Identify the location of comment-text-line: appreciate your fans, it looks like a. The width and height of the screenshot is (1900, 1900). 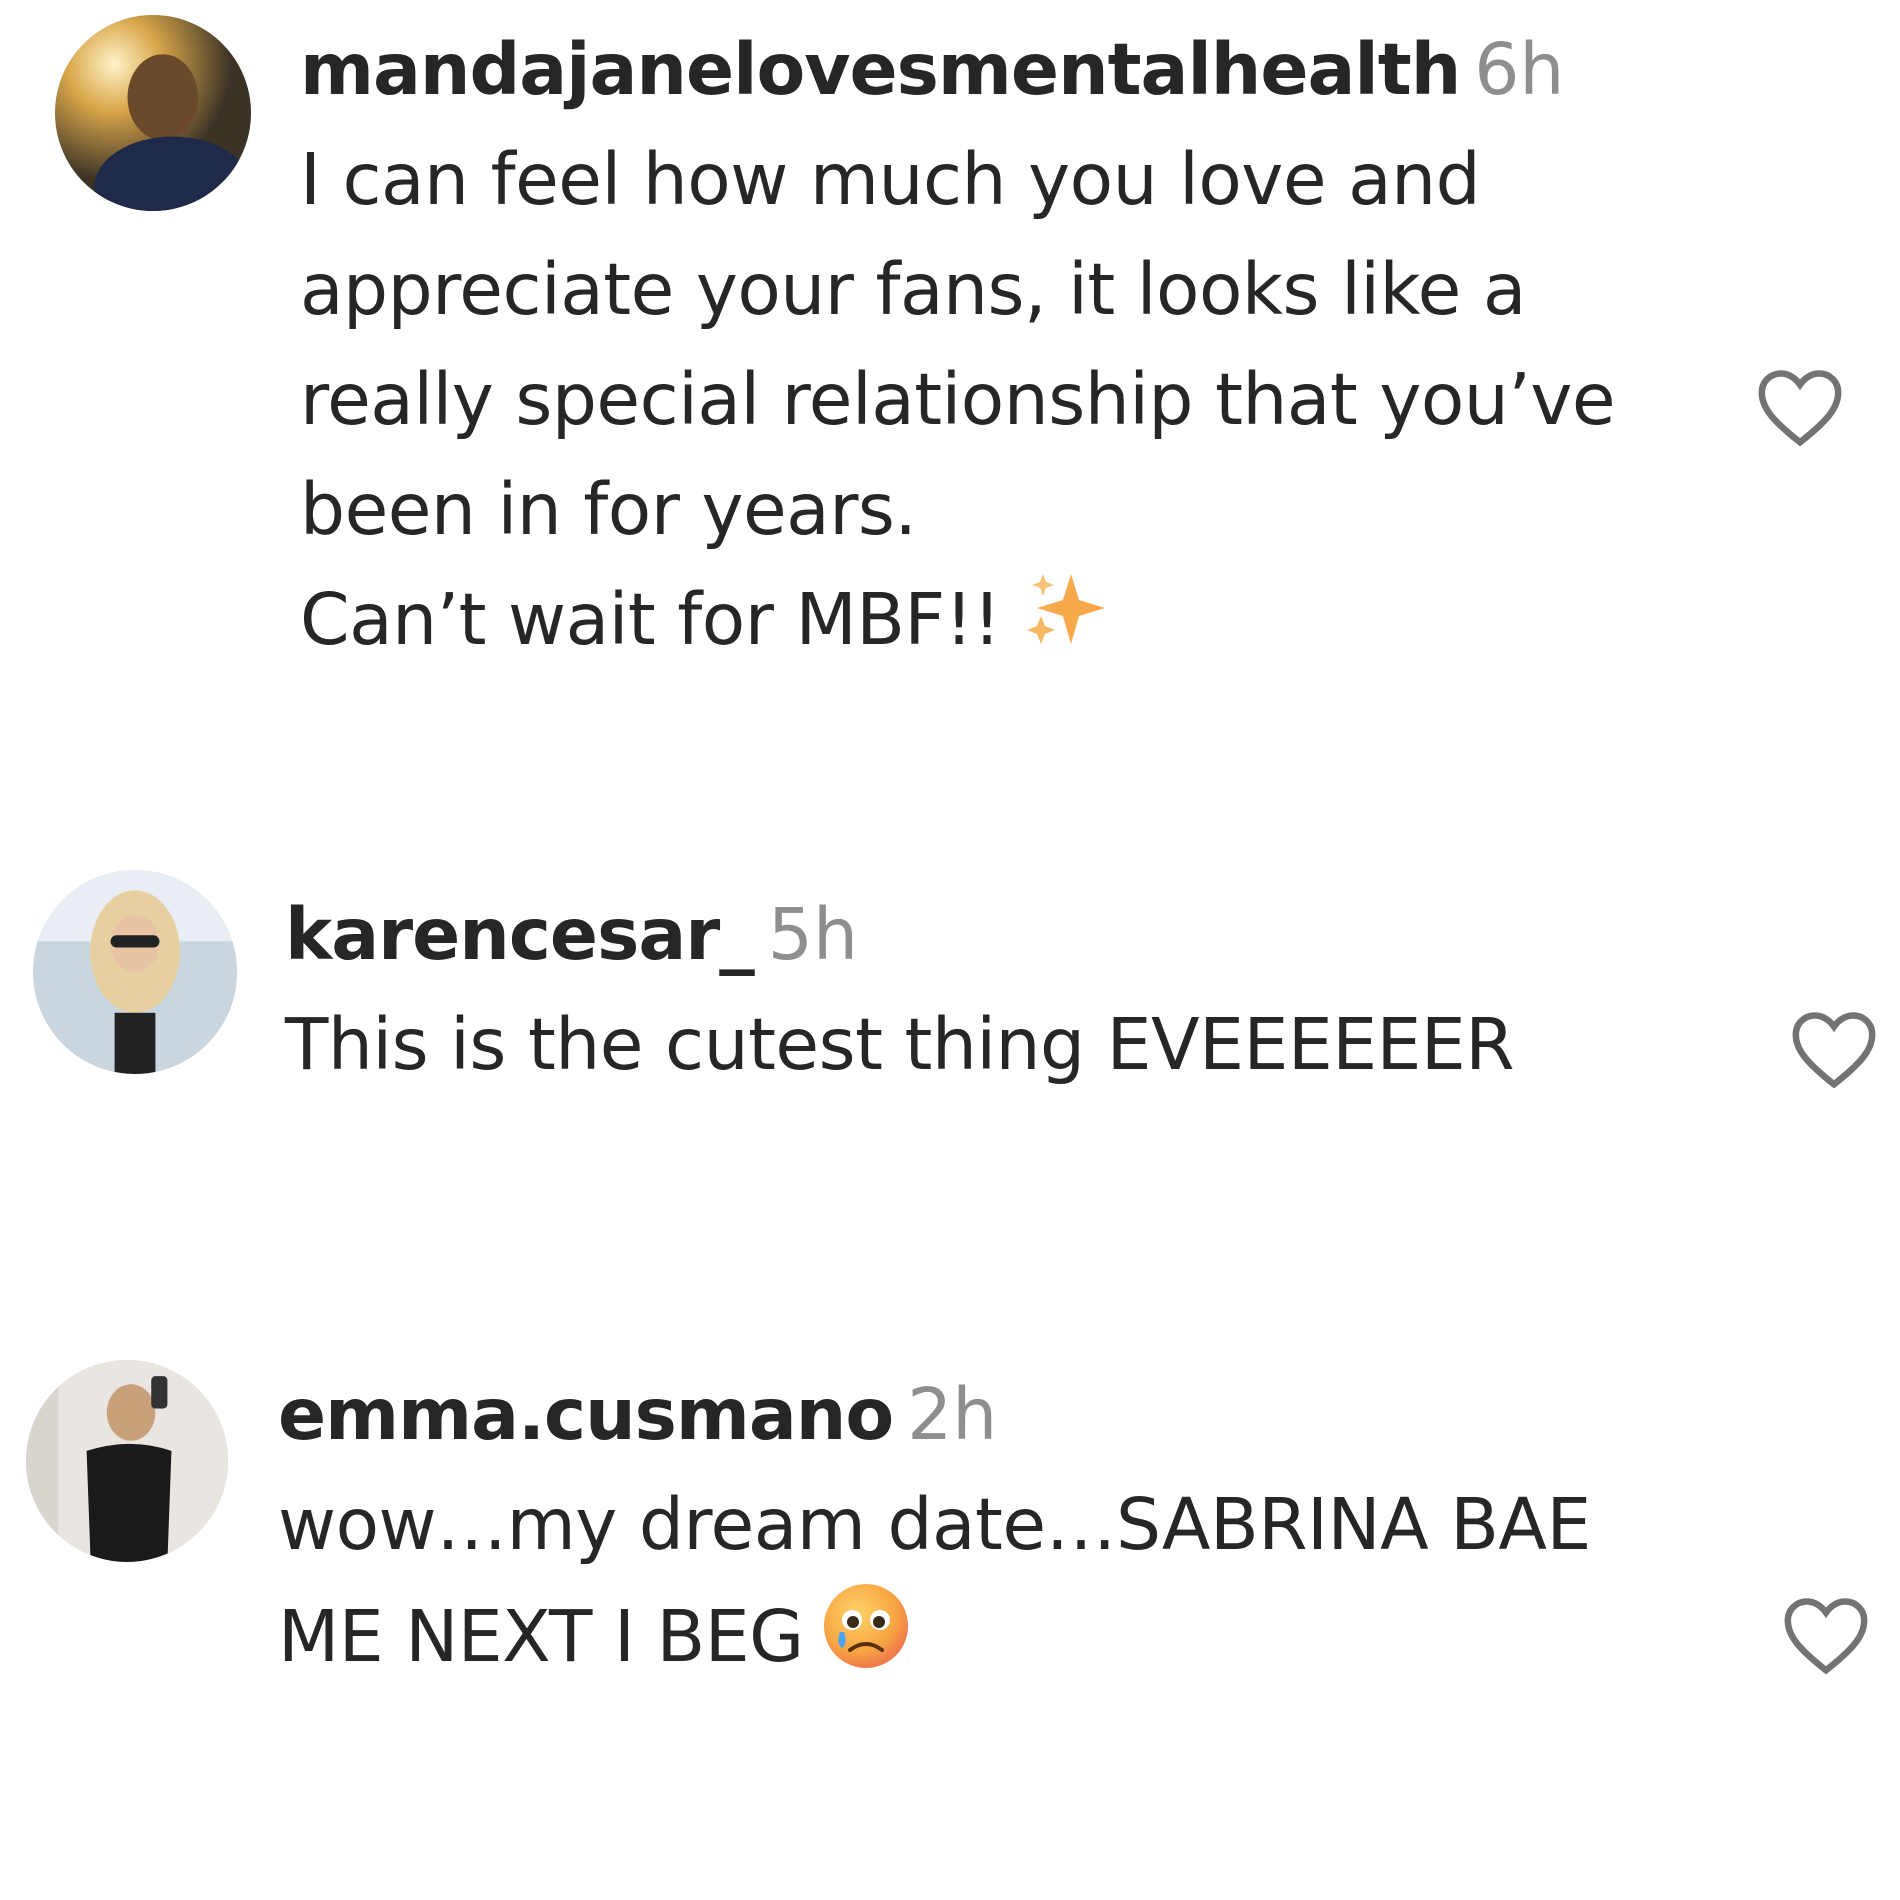
(913, 289).